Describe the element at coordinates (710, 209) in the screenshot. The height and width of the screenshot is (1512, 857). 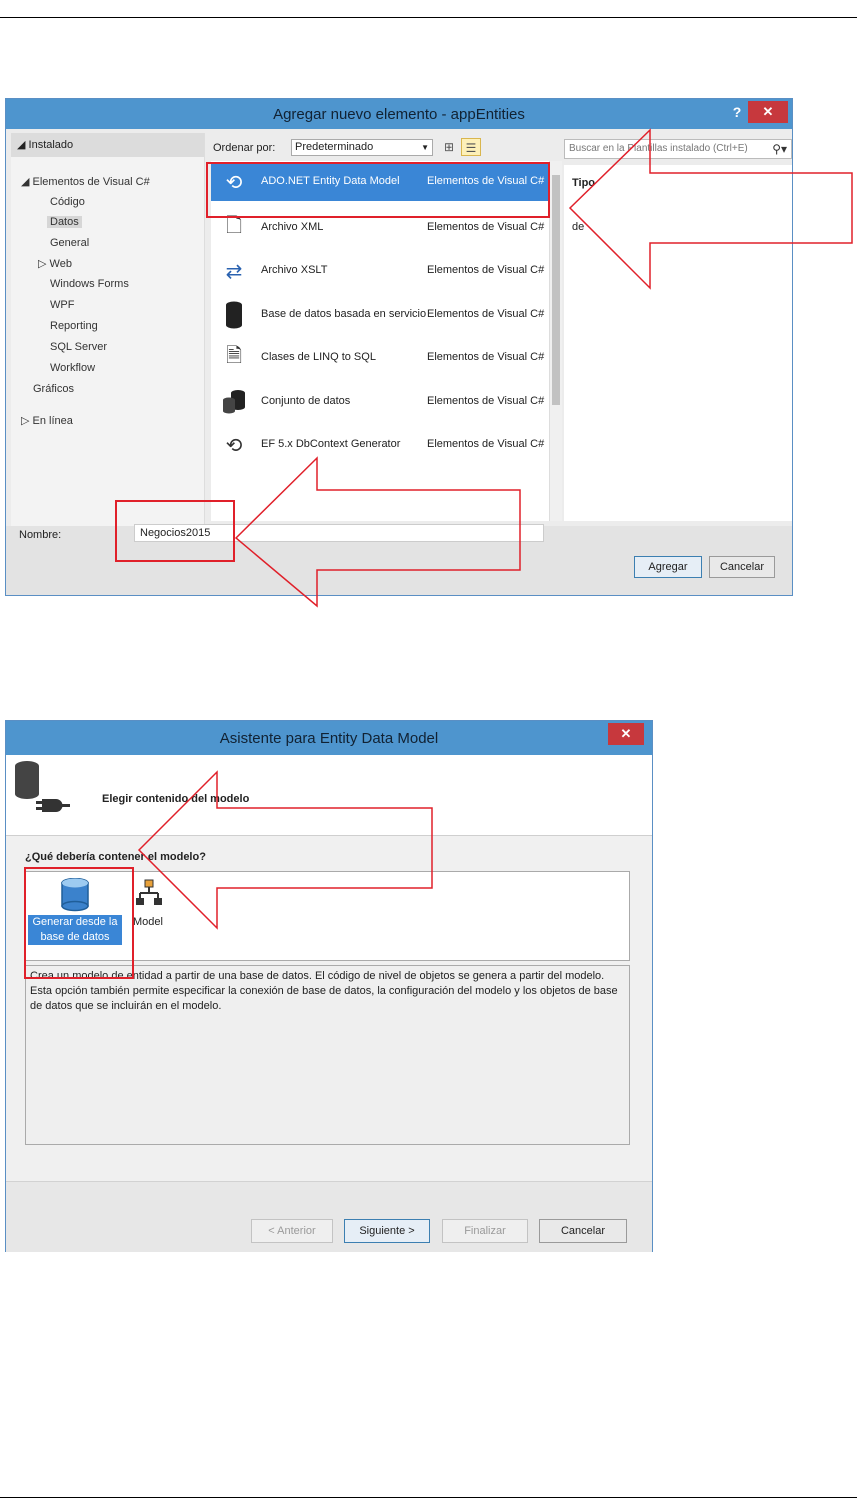
I see `arrow-pointing-to-entity-model` at that location.